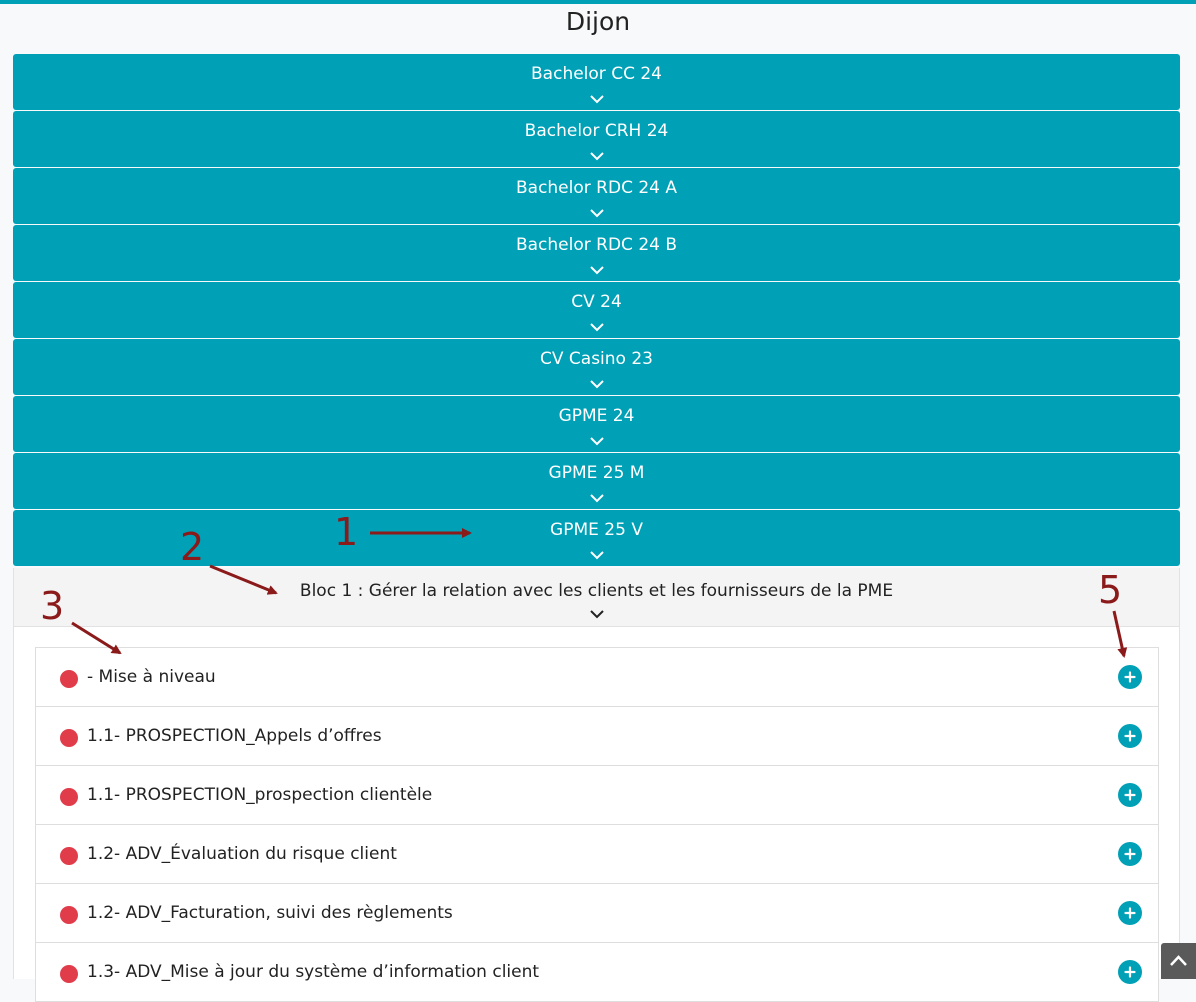 The height and width of the screenshot is (1002, 1196). Describe the element at coordinates (597, 736) in the screenshot. I see `list-item: 1.1- PROSPECTION_Appels d’offres` at that location.